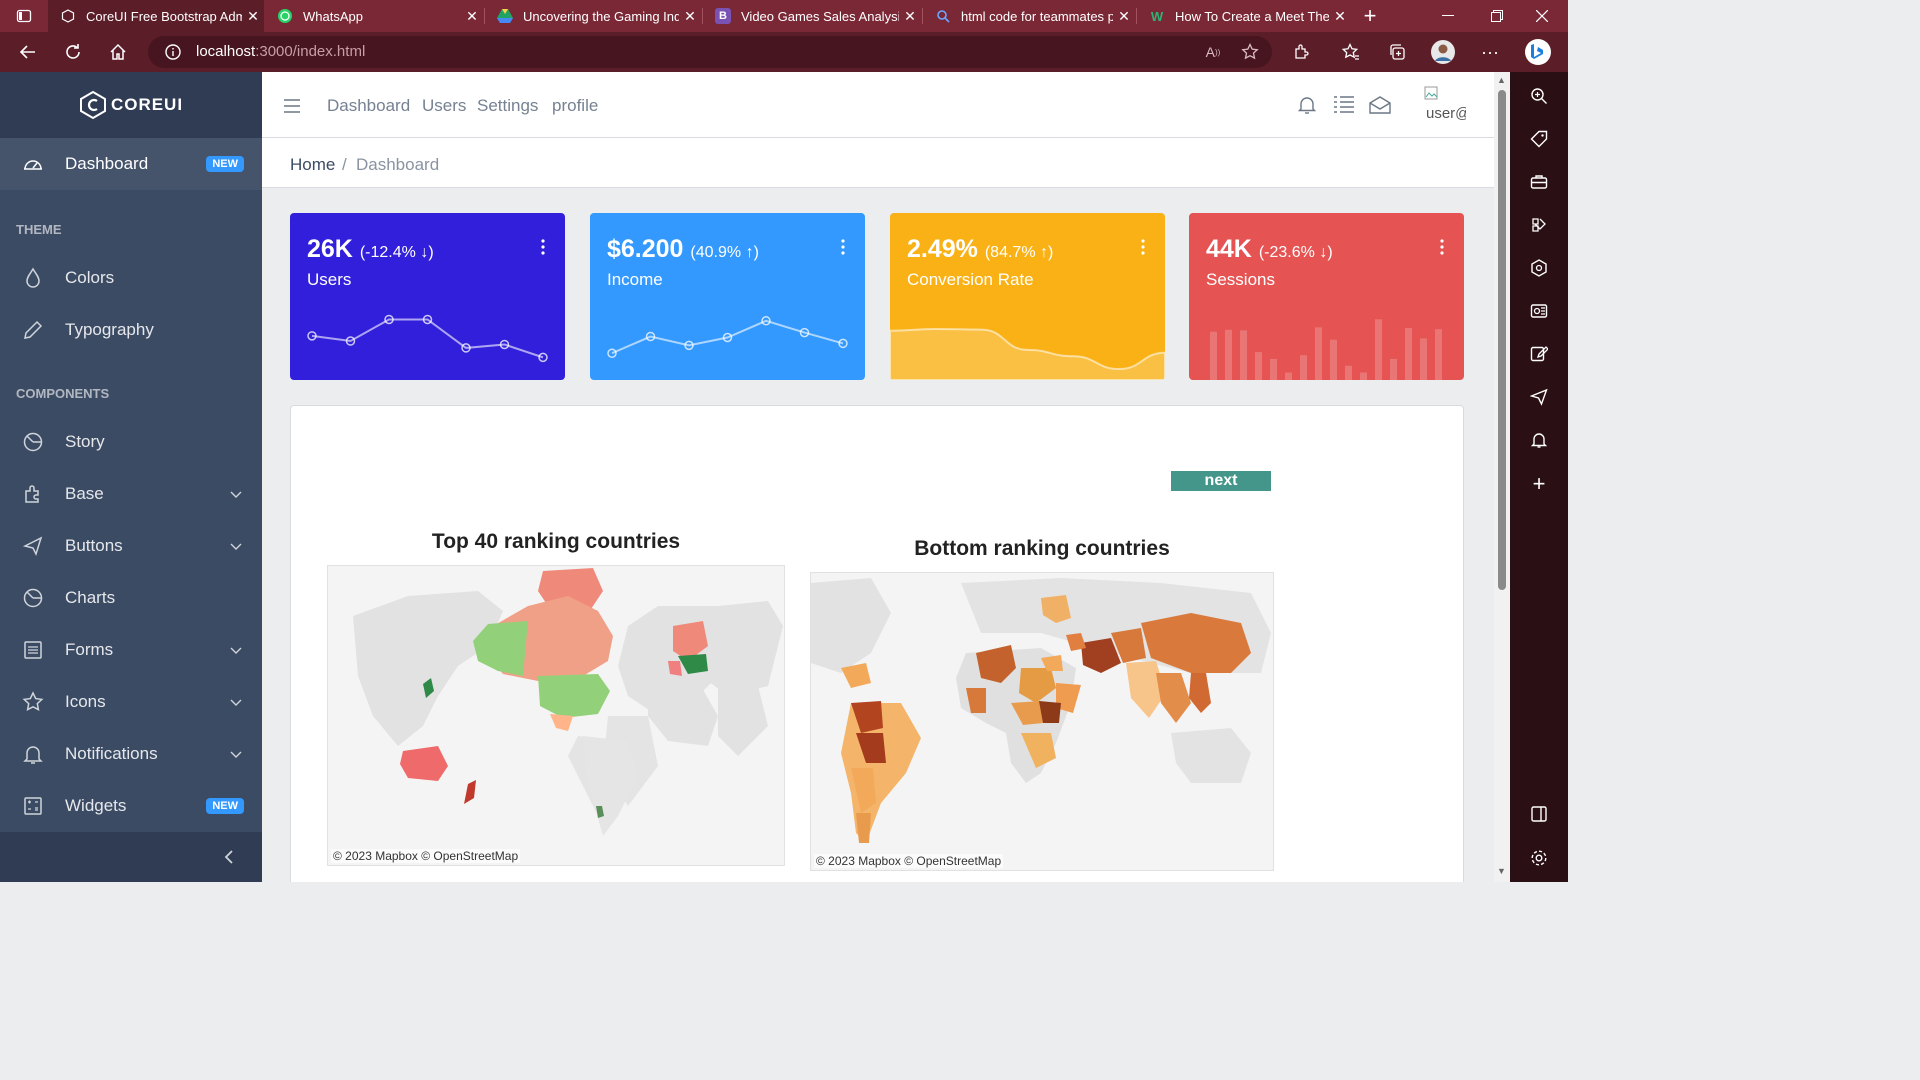 The height and width of the screenshot is (1080, 1920). I want to click on sidebar-item-base: Base, so click(131, 494).